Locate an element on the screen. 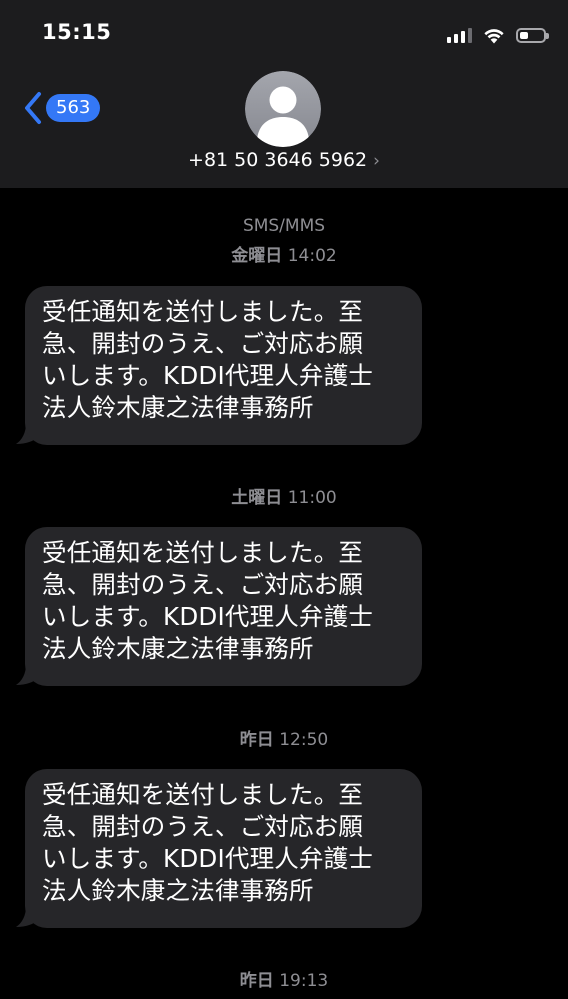 Image resolution: width=568 pixels, height=999 pixels. timestamp-time: 11:00 is located at coordinates (312, 498).